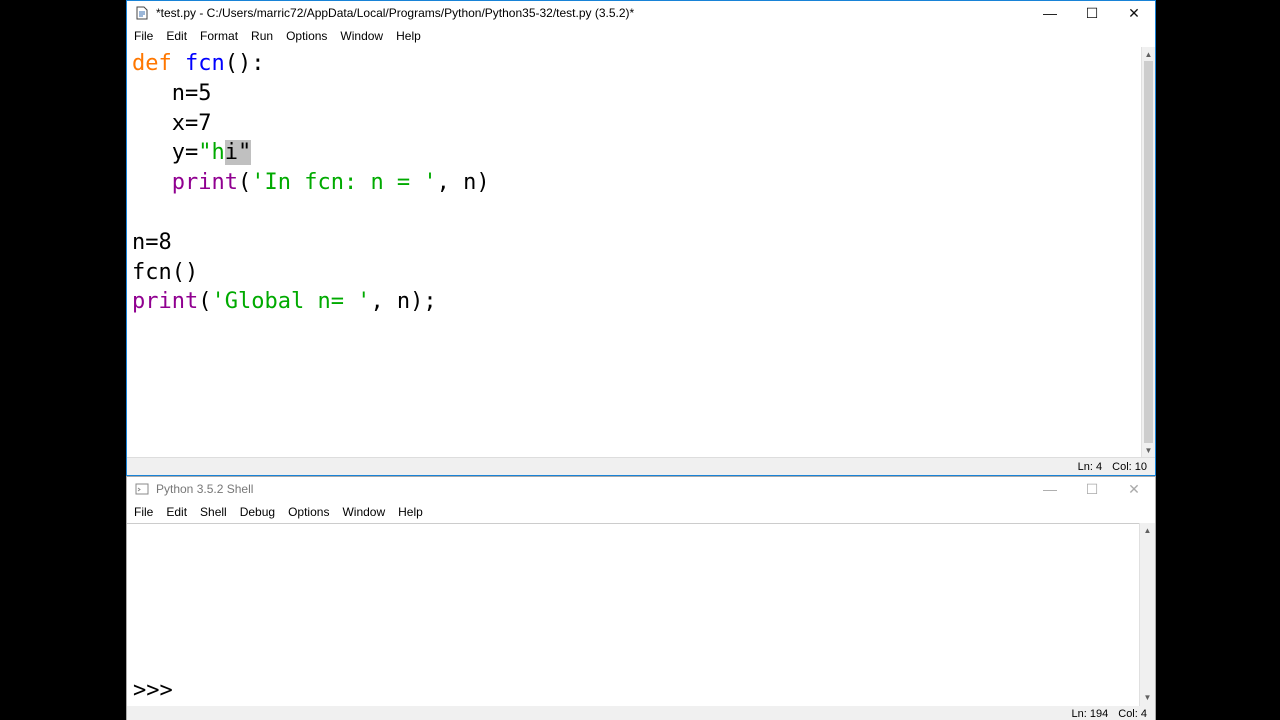 The image size is (1280, 720). What do you see at coordinates (463, 183) in the screenshot?
I see `print-args: , n)` at bounding box center [463, 183].